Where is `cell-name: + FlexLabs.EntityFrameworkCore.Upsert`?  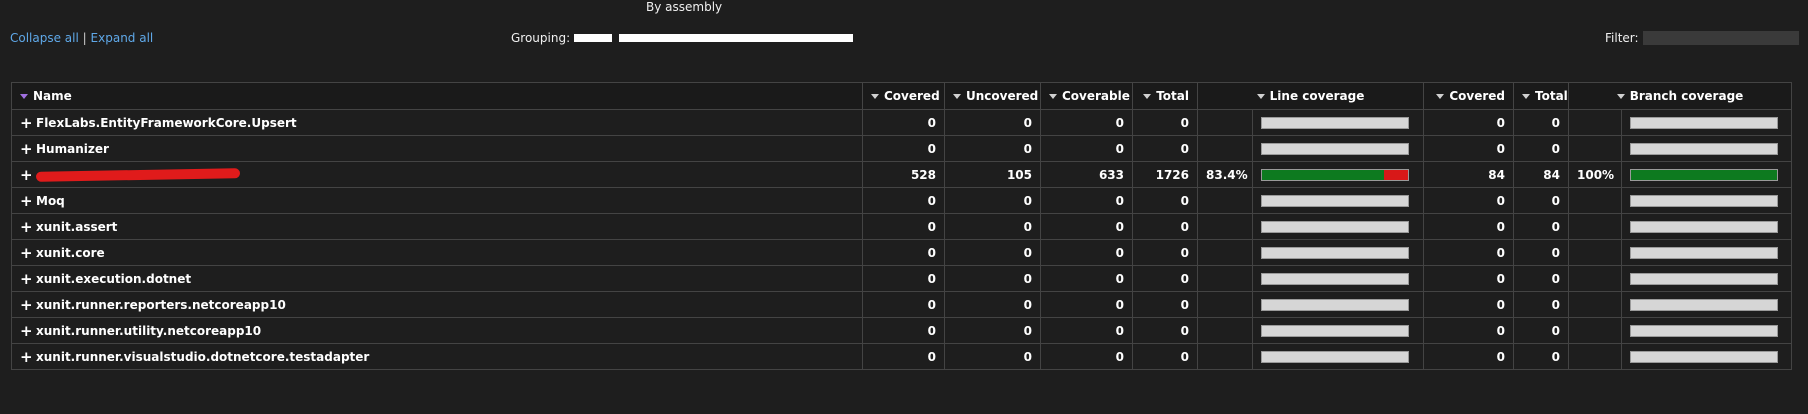
cell-name: + FlexLabs.EntityFrameworkCore.Upsert is located at coordinates (437, 122).